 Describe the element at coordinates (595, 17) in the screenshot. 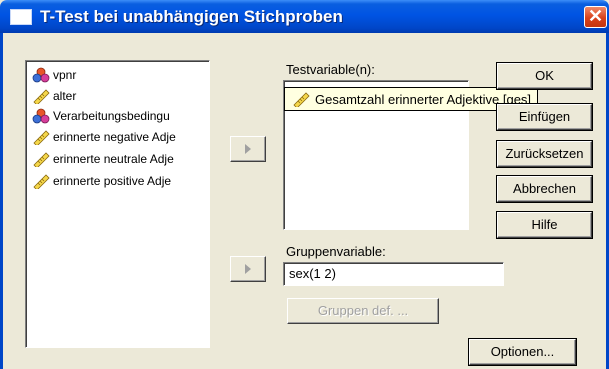

I see `close-button: ✕` at that location.